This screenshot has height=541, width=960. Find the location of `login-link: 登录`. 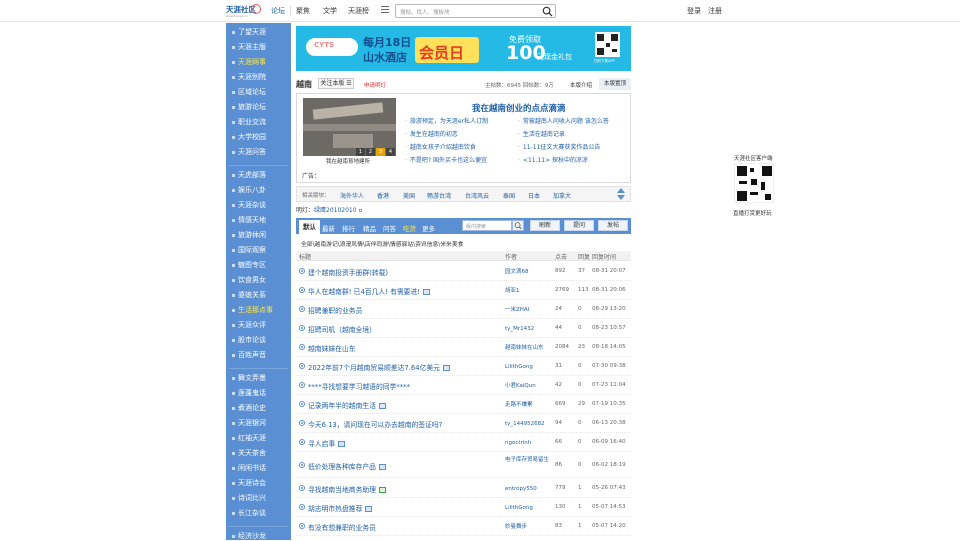

login-link: 登录 is located at coordinates (694, 11).